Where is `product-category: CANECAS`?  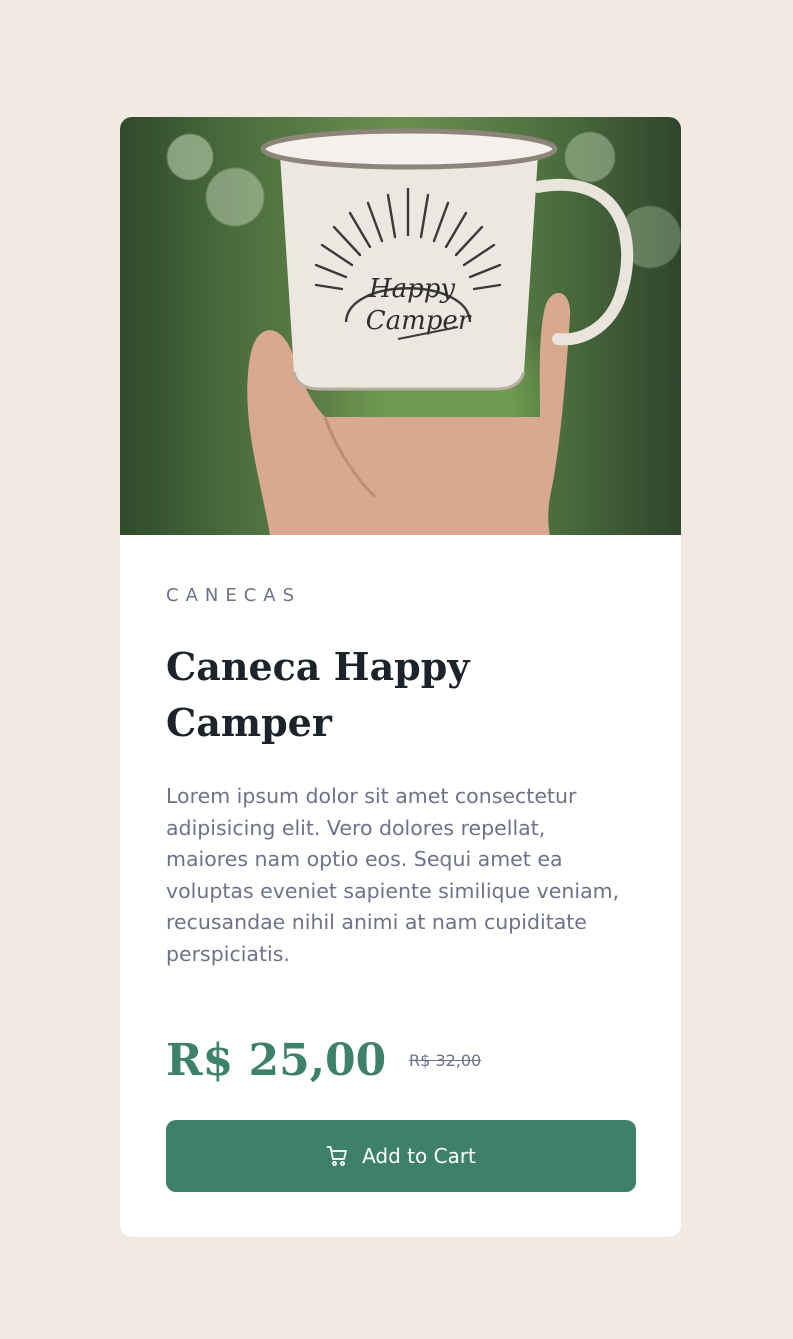
product-category: CANECAS is located at coordinates (234, 595).